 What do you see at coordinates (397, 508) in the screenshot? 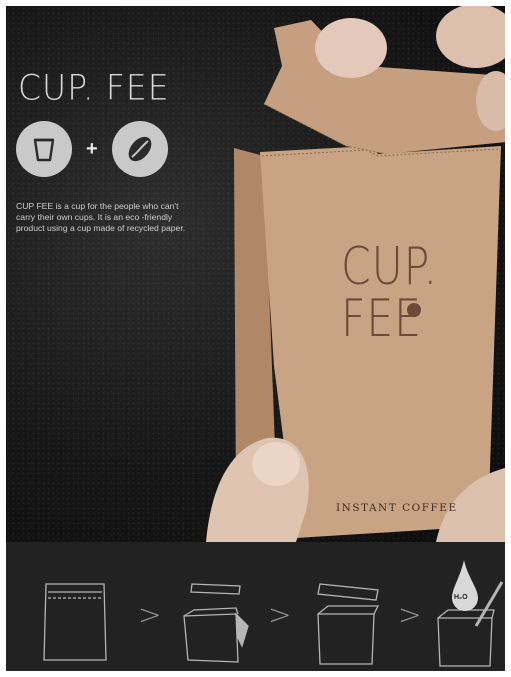
I see `package-label: INSTANT COFFEE` at bounding box center [397, 508].